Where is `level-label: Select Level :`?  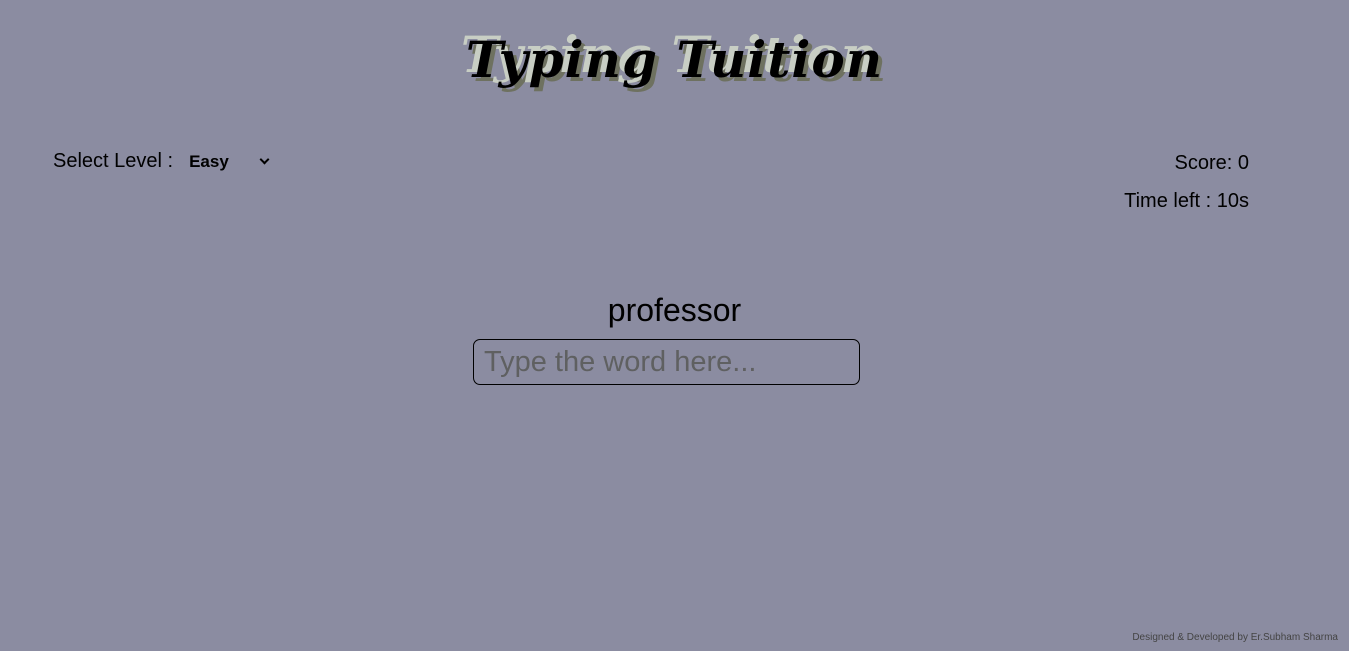
level-label: Select Level : is located at coordinates (113, 161).